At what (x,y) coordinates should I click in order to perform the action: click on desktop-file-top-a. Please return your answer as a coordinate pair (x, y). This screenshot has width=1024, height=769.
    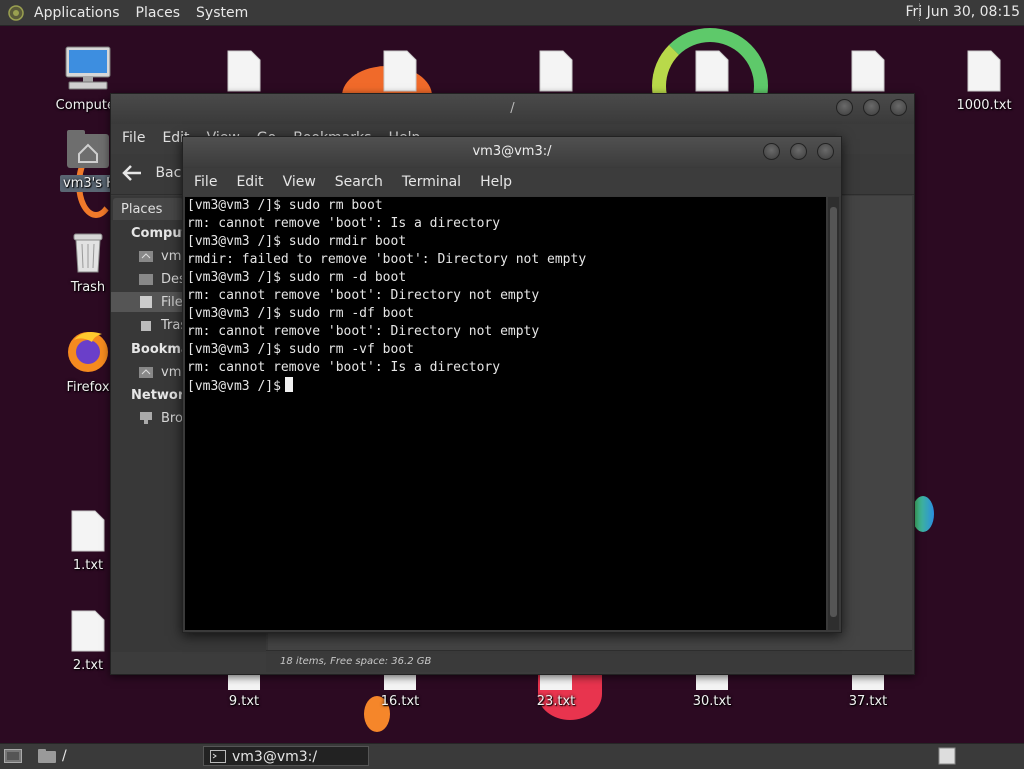
    Looking at the image, I should click on (244, 73).